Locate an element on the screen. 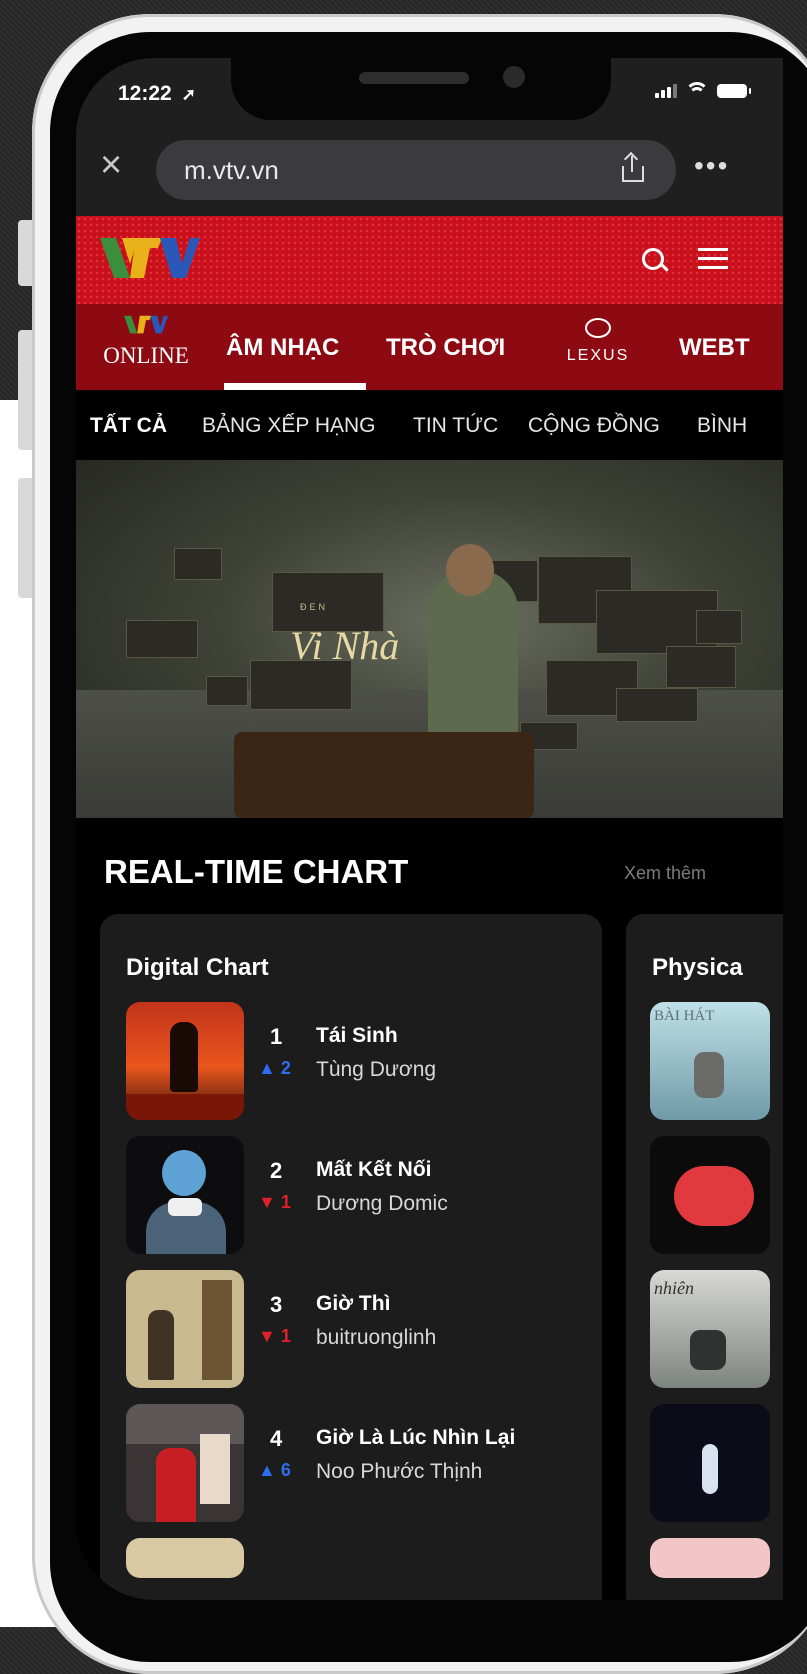 Image resolution: width=807 pixels, height=1674 pixels. song-title: Giờ Thì is located at coordinates (353, 1304).